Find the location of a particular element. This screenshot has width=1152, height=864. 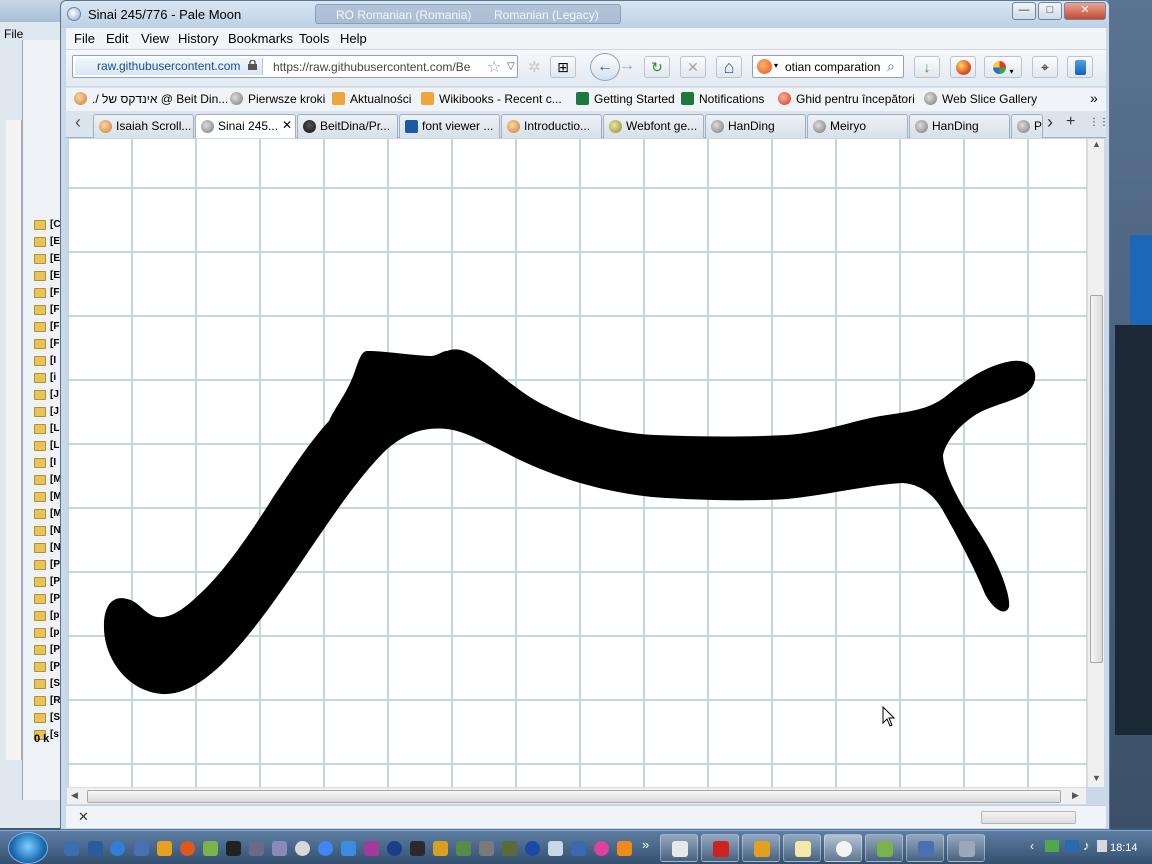

minimize-button: — is located at coordinates (1024, 11).